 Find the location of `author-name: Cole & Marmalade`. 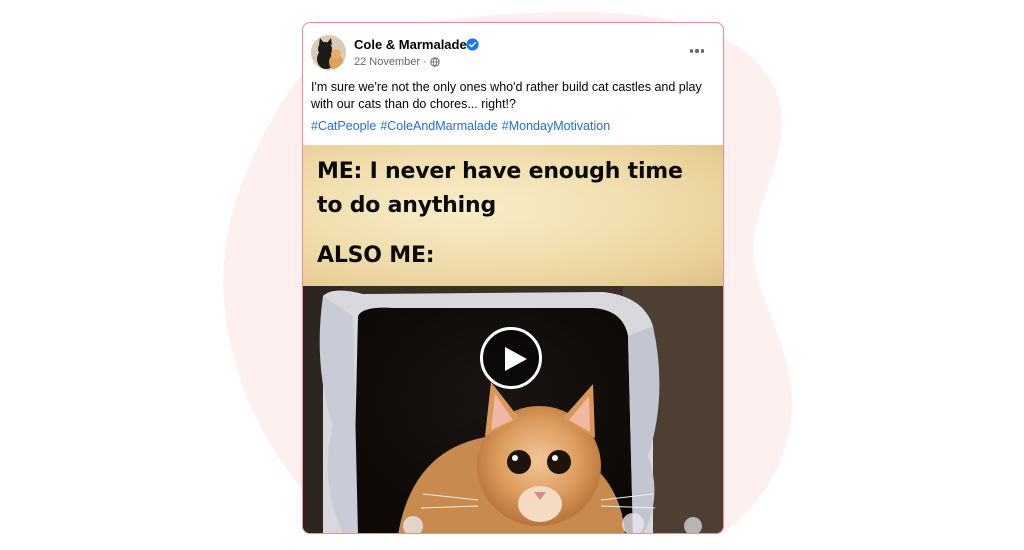

author-name: Cole & Marmalade is located at coordinates (410, 44).